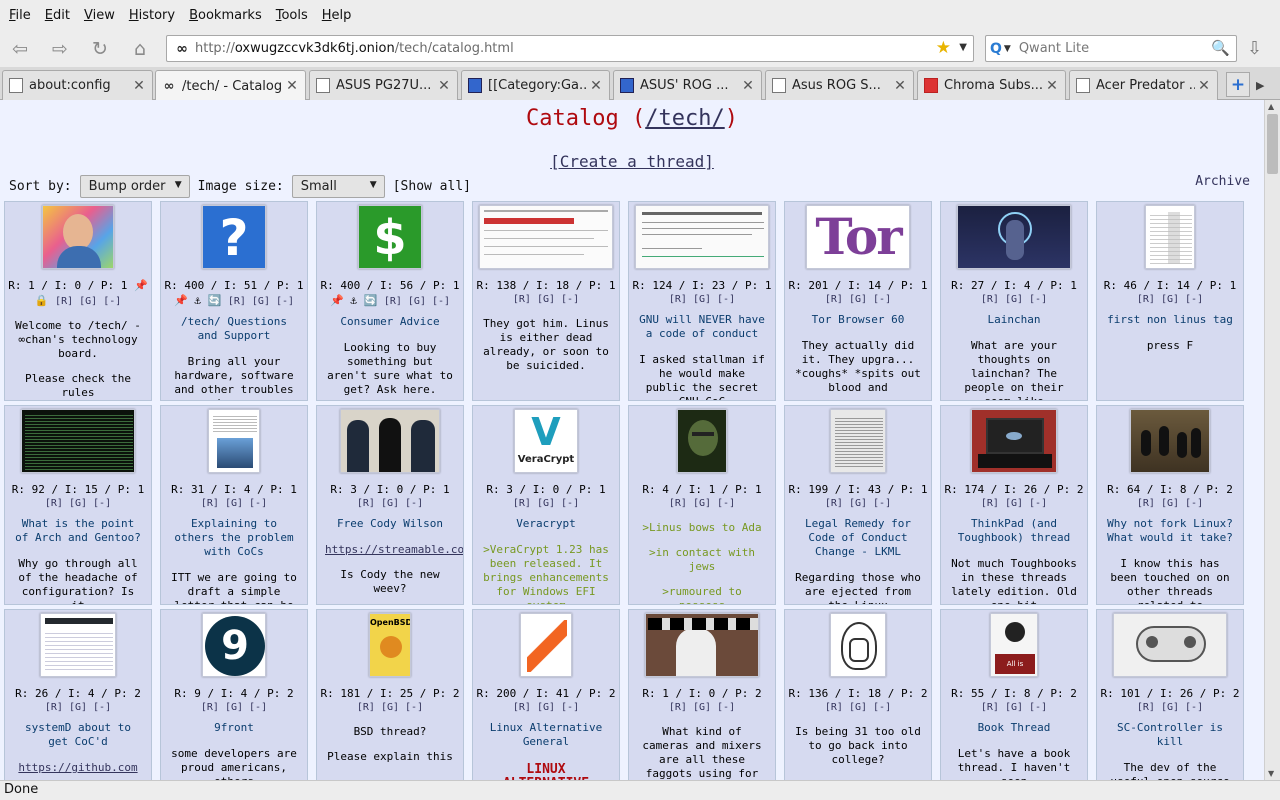  I want to click on menu-bookmarks: Bookmarks, so click(225, 15).